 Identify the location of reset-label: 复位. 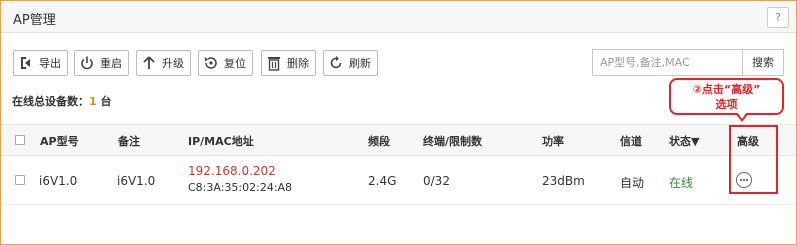
(235, 63).